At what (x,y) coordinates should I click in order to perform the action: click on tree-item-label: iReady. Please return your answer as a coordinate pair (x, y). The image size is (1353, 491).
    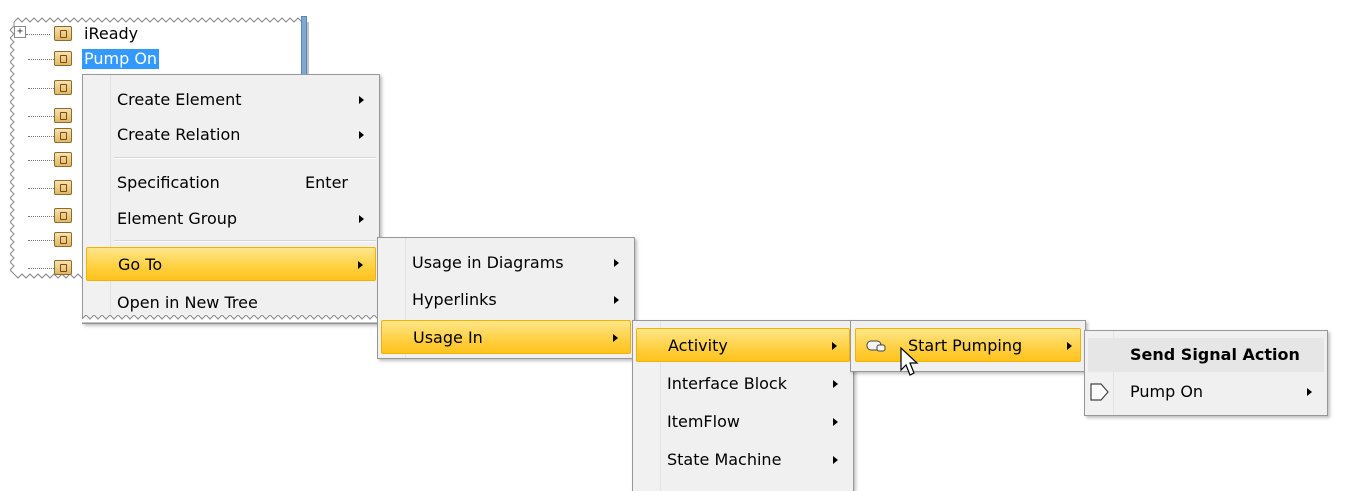
    Looking at the image, I should click on (111, 33).